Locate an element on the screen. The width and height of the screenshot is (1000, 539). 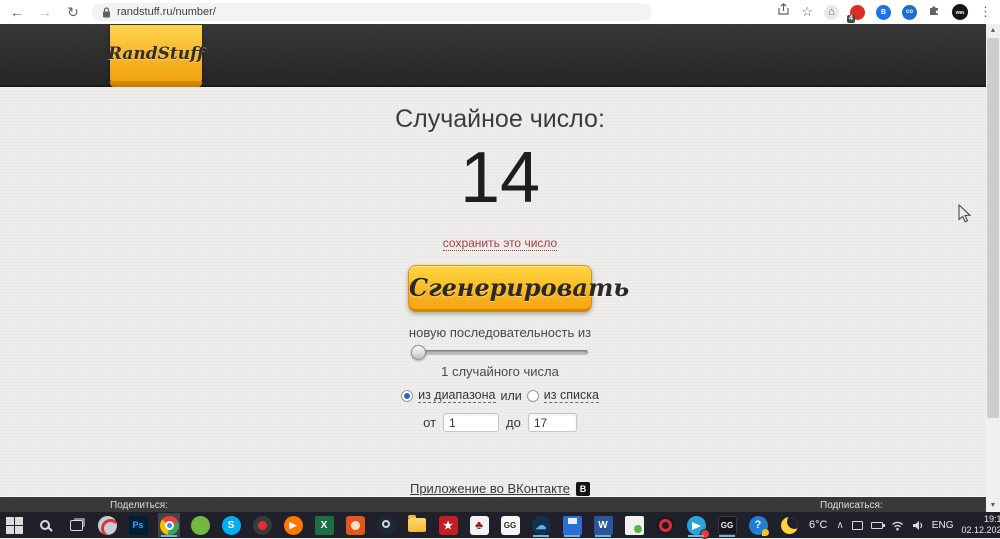
photoshop-icon: Ps is located at coordinates (138, 525).